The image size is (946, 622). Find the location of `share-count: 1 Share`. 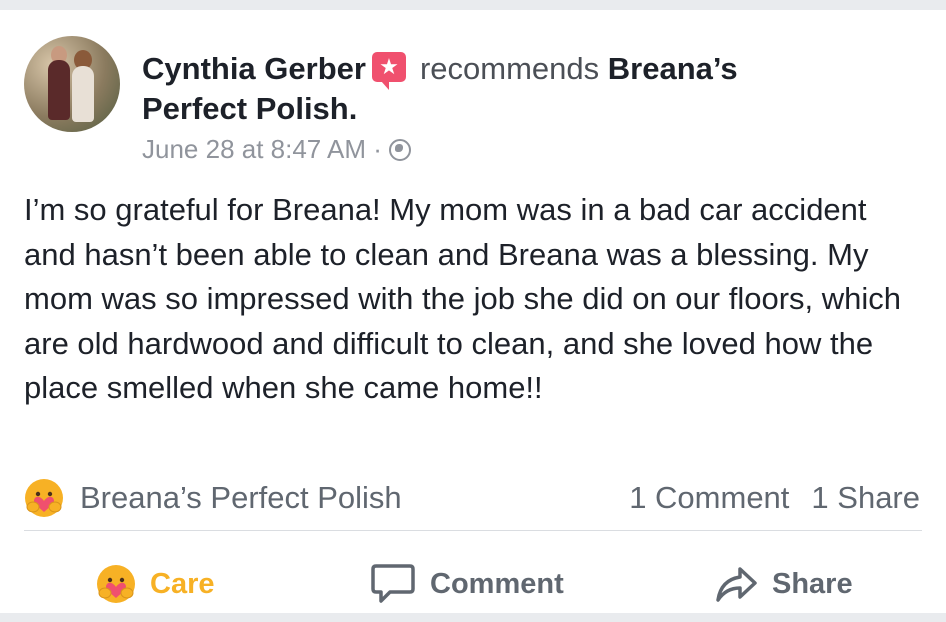

share-count: 1 Share is located at coordinates (865, 497).